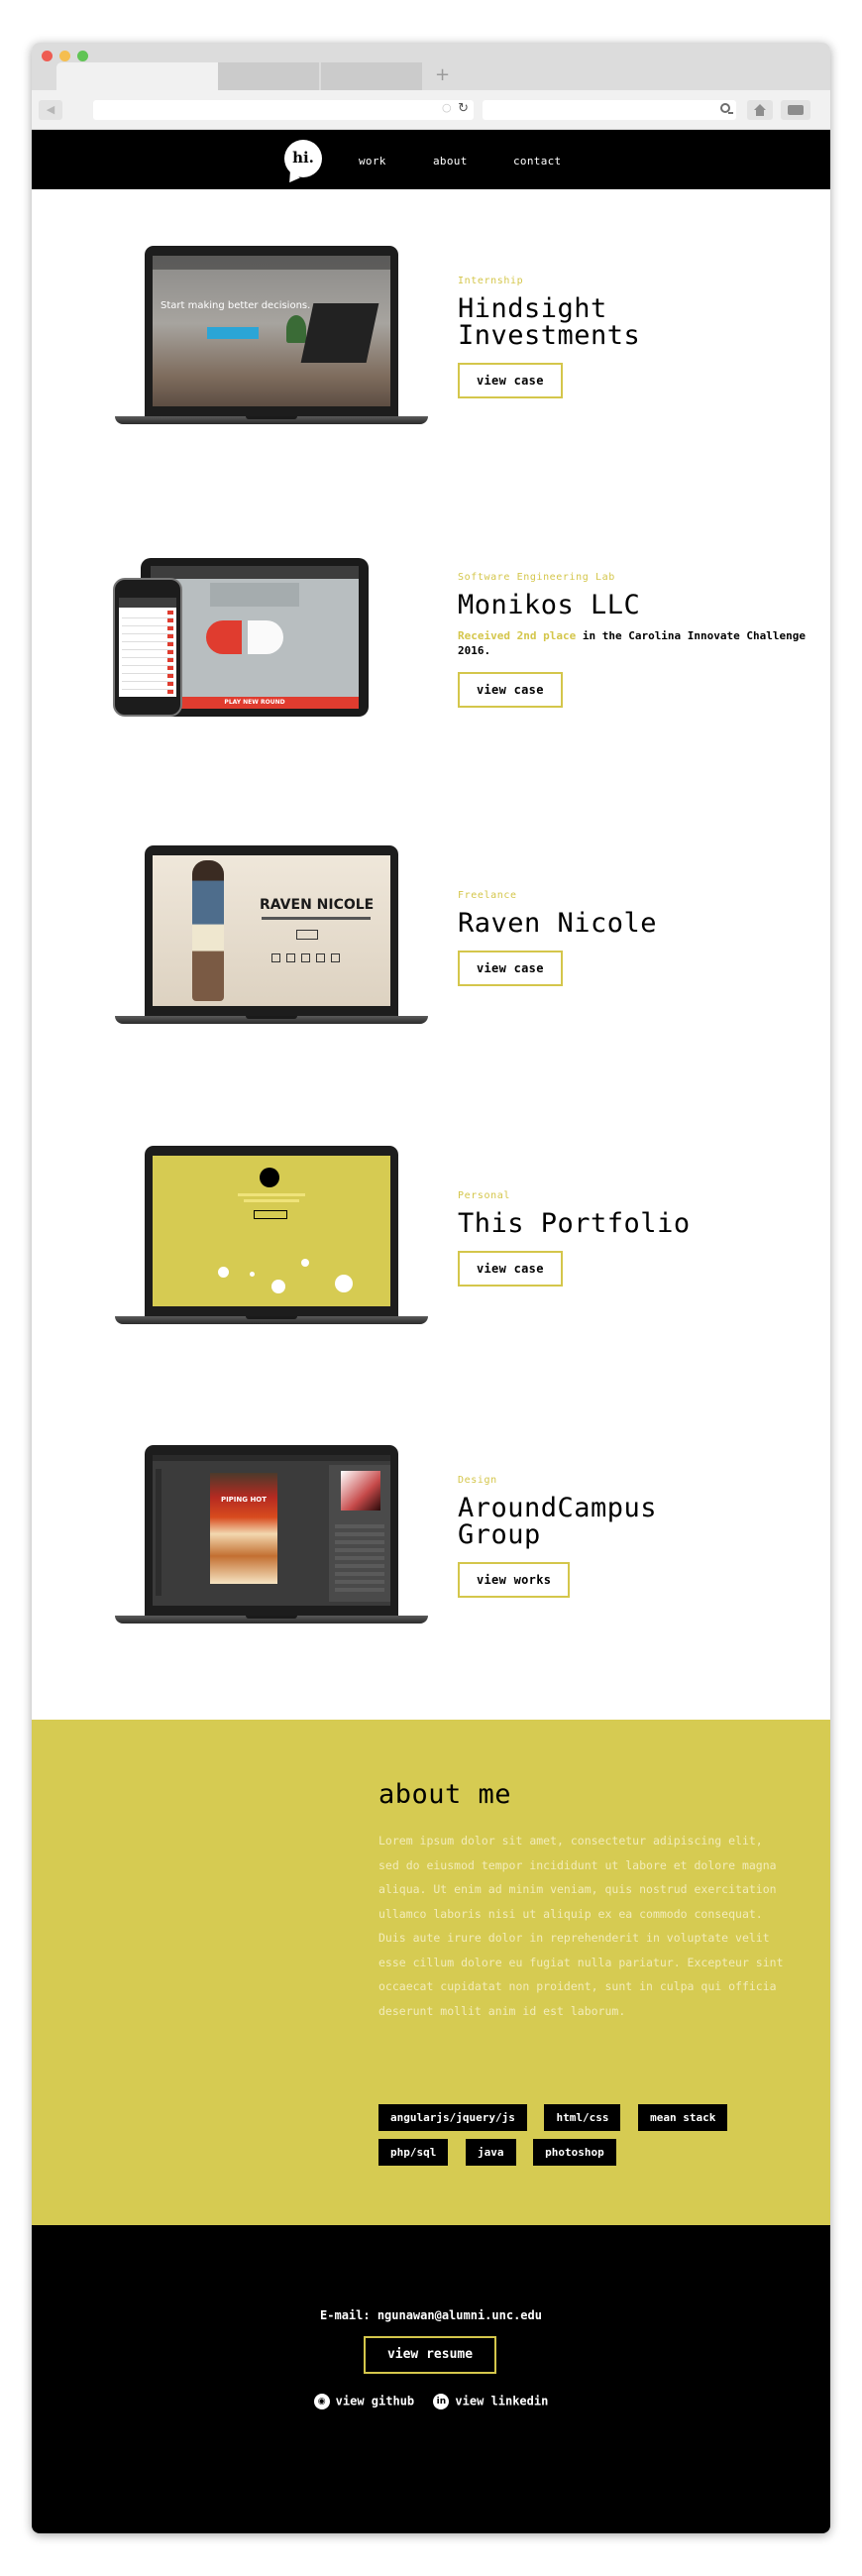 This screenshot has width=862, height=2576. I want to click on back-button: ◀, so click(50, 110).